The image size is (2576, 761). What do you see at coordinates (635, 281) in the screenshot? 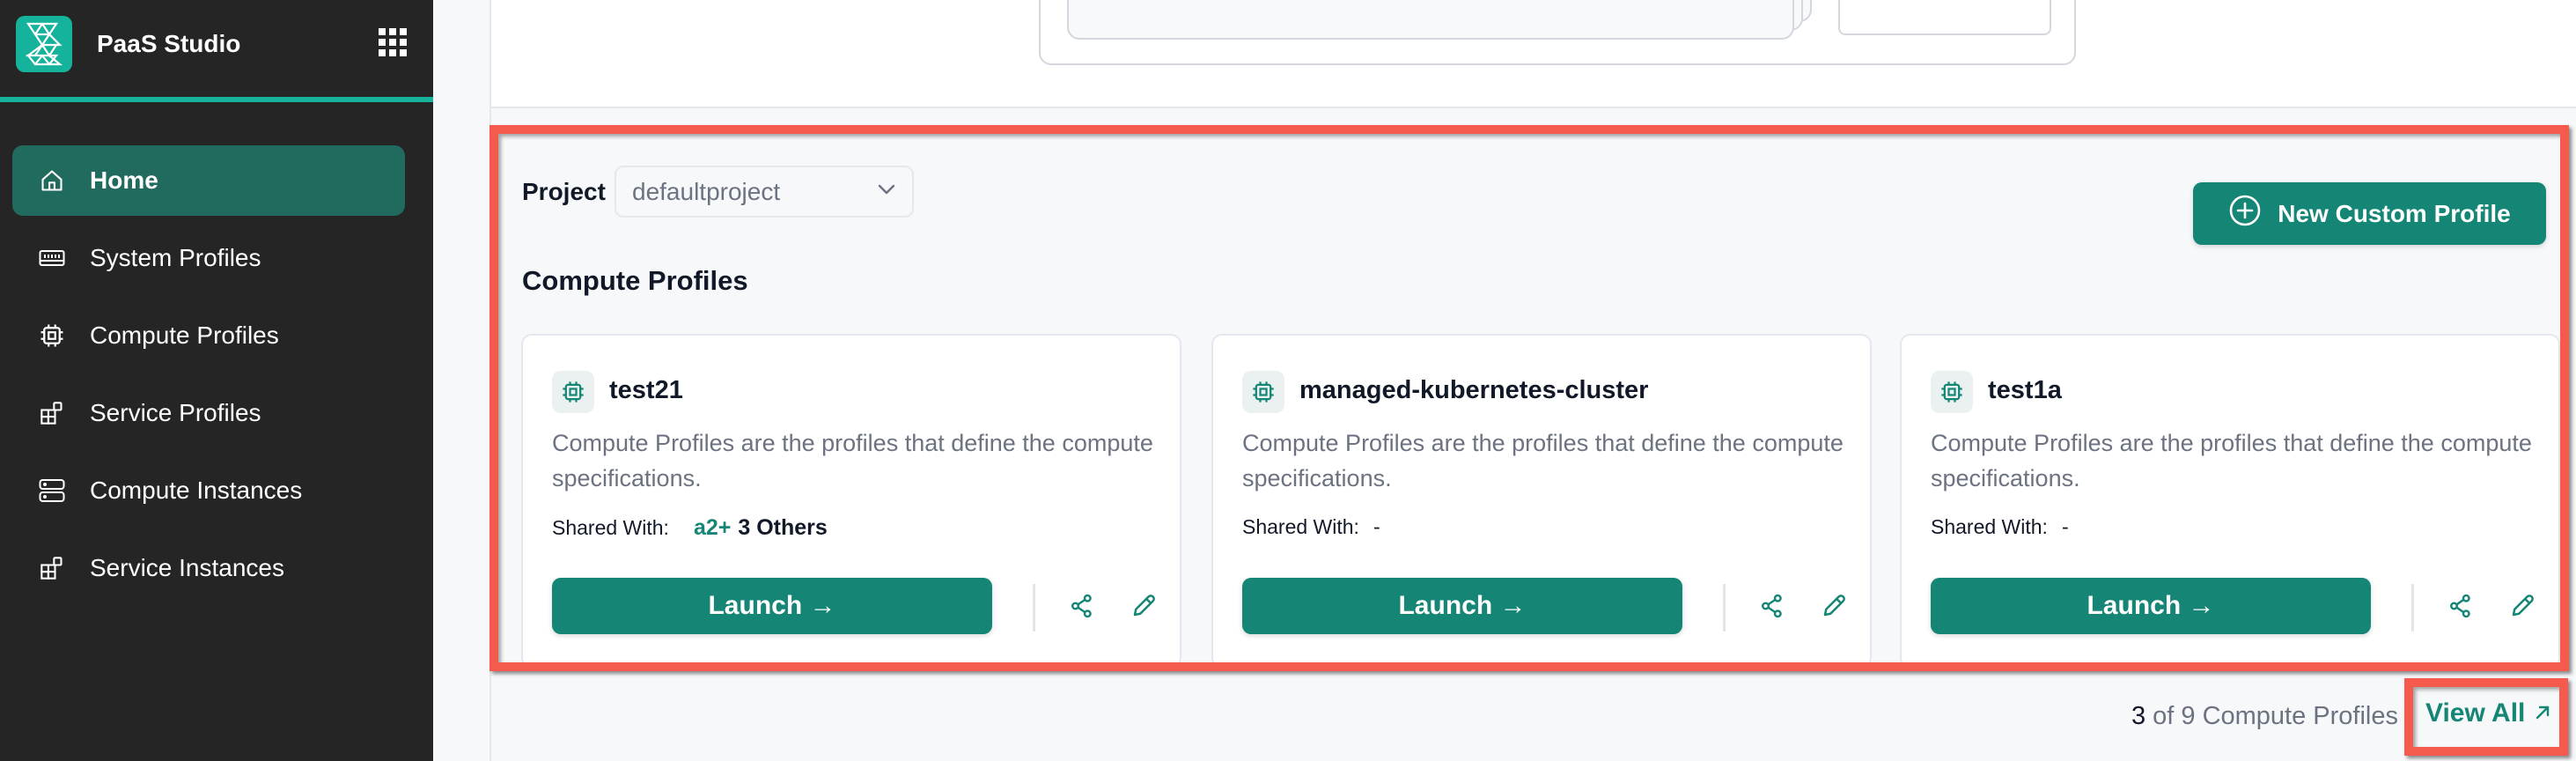
I see `section-title: Compute Profiles` at bounding box center [635, 281].